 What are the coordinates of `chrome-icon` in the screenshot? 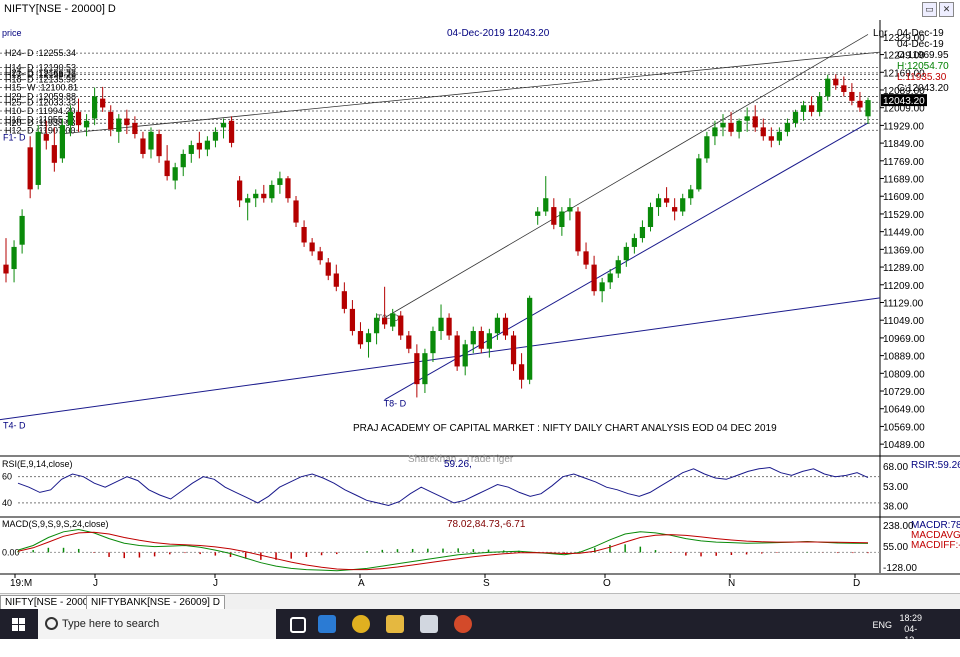 It's located at (361, 624).